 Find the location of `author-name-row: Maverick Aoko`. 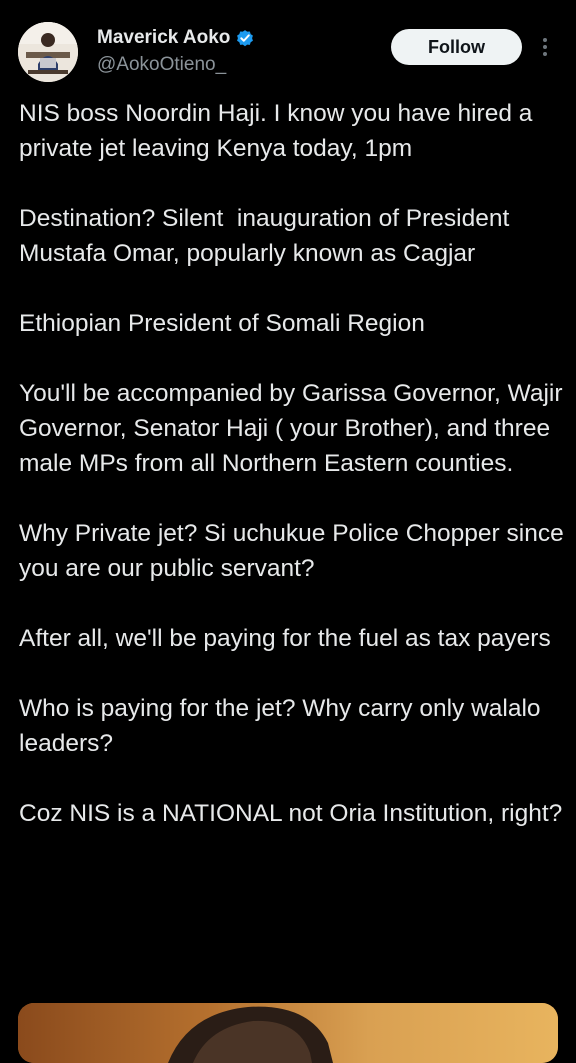

author-name-row: Maverick Aoko is located at coordinates (176, 38).